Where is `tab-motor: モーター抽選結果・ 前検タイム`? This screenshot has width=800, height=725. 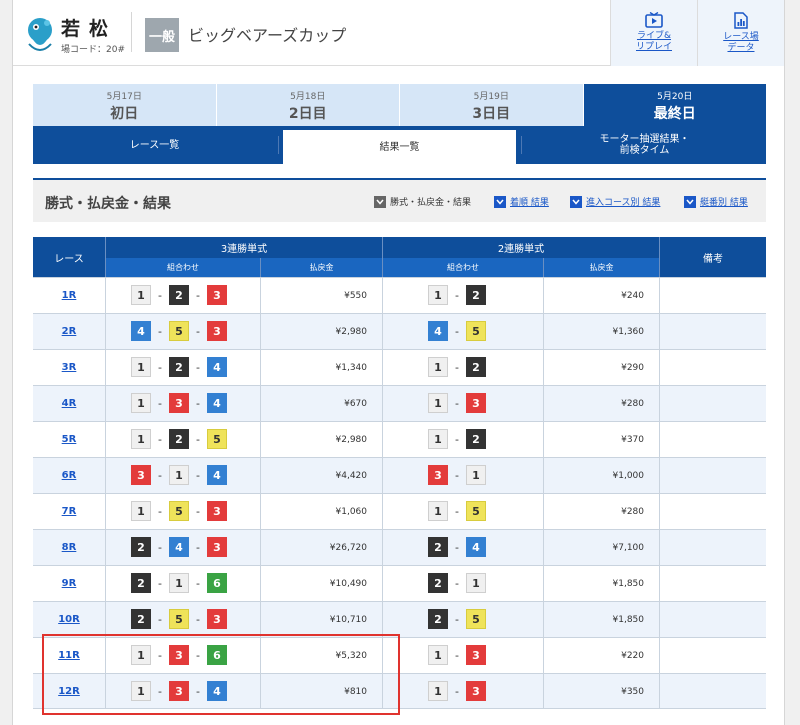 tab-motor: モーター抽選結果・ 前検タイム is located at coordinates (644, 145).